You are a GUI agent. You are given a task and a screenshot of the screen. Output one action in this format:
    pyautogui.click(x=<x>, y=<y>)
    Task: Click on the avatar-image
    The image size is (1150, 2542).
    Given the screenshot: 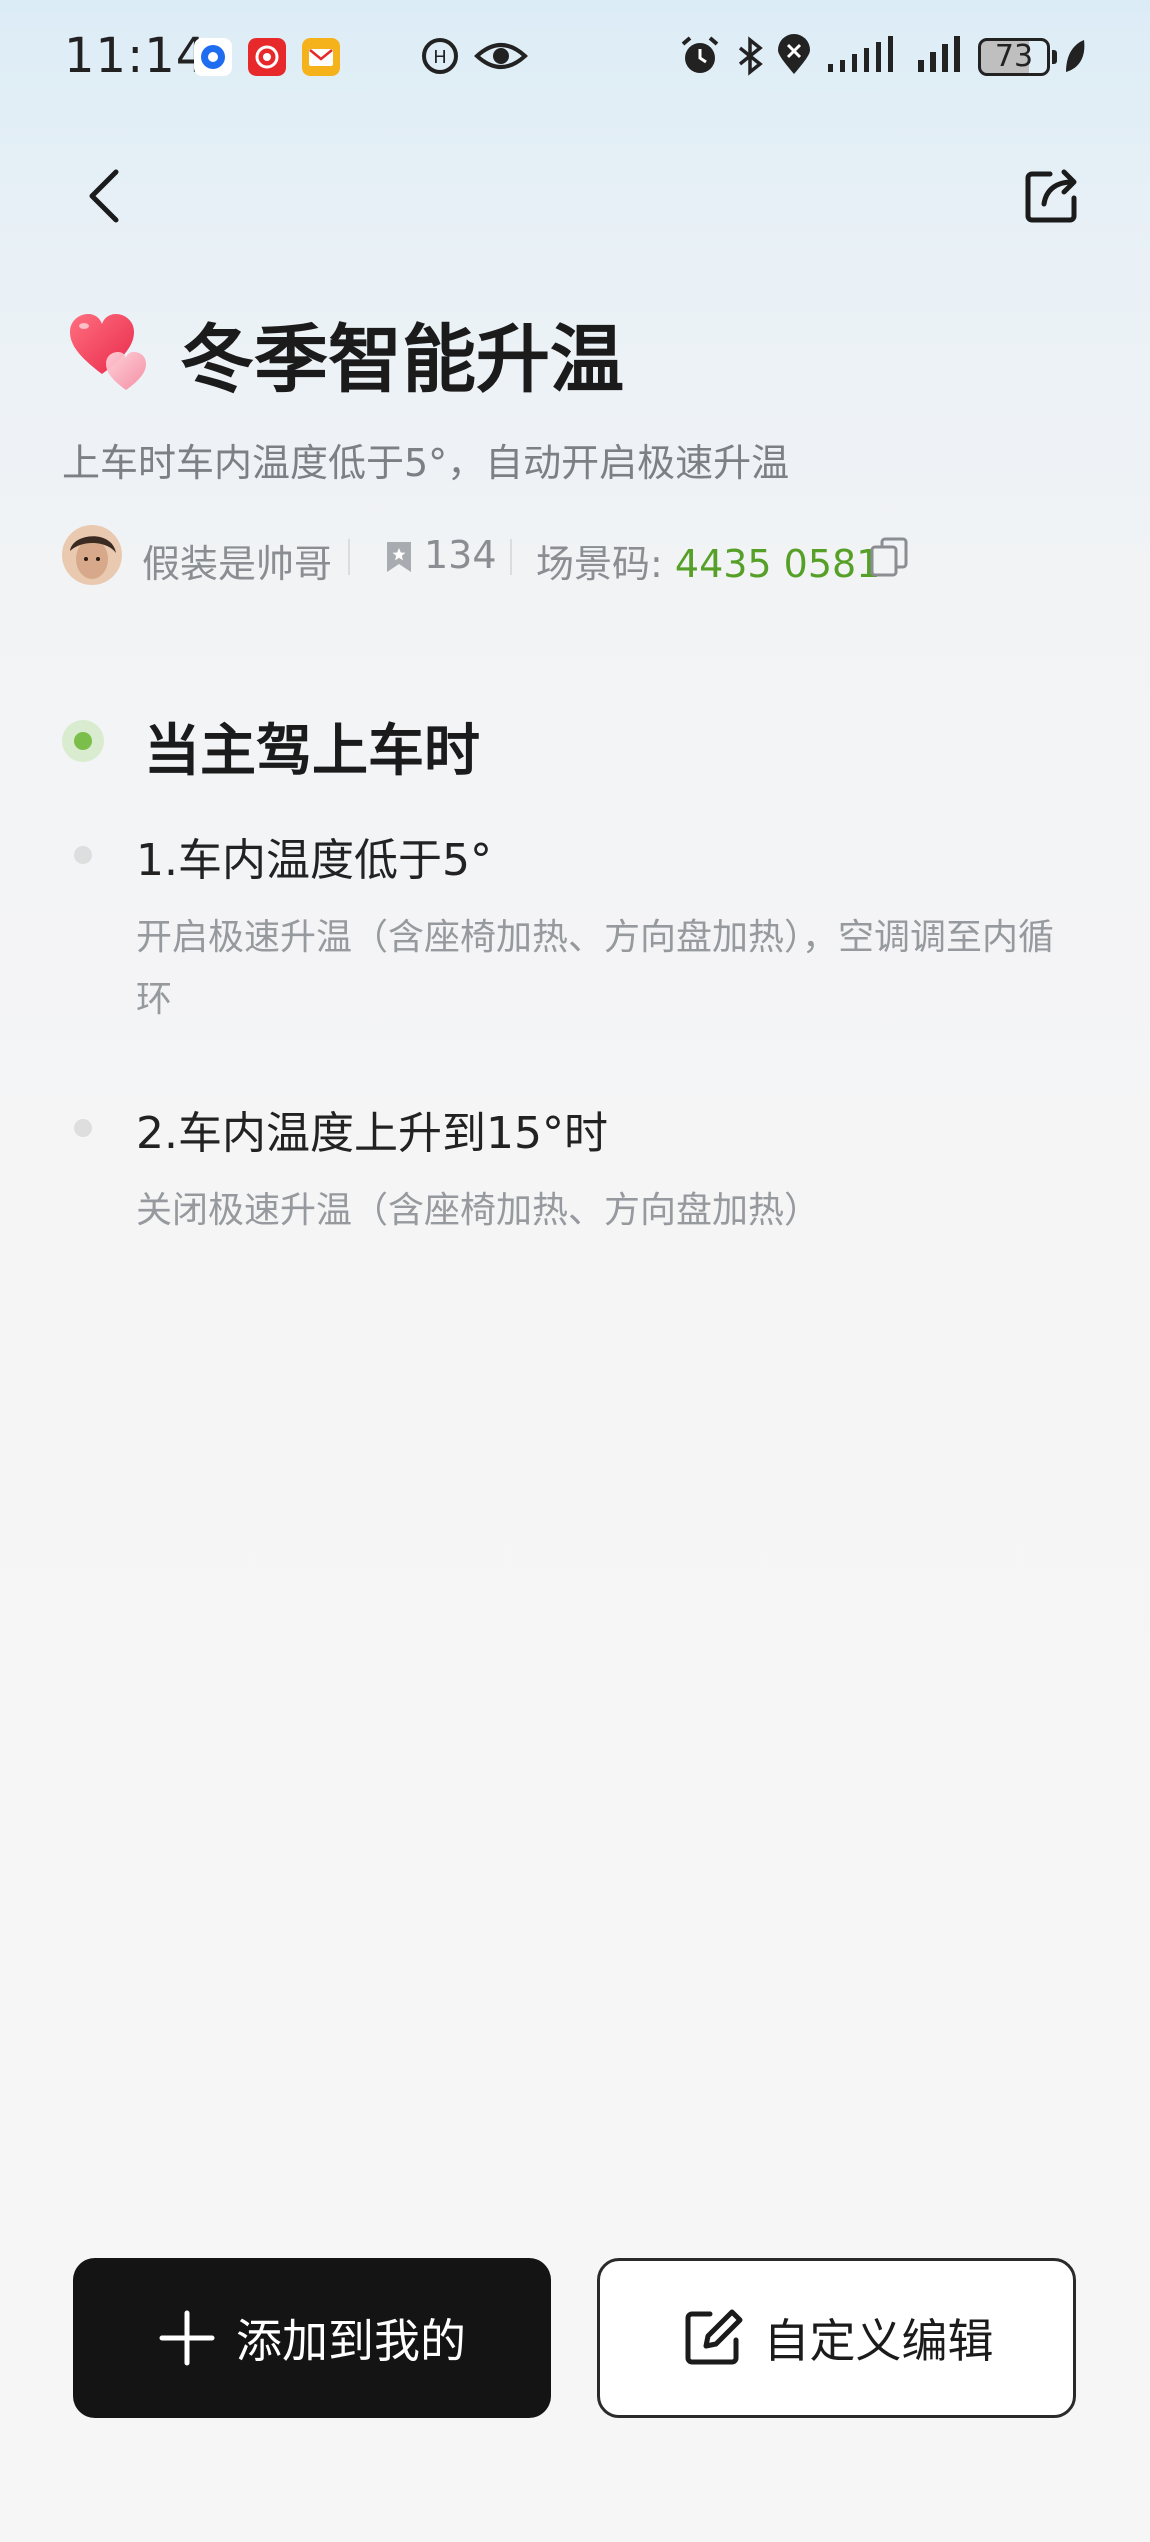 What is the action you would take?
    pyautogui.click(x=92, y=555)
    